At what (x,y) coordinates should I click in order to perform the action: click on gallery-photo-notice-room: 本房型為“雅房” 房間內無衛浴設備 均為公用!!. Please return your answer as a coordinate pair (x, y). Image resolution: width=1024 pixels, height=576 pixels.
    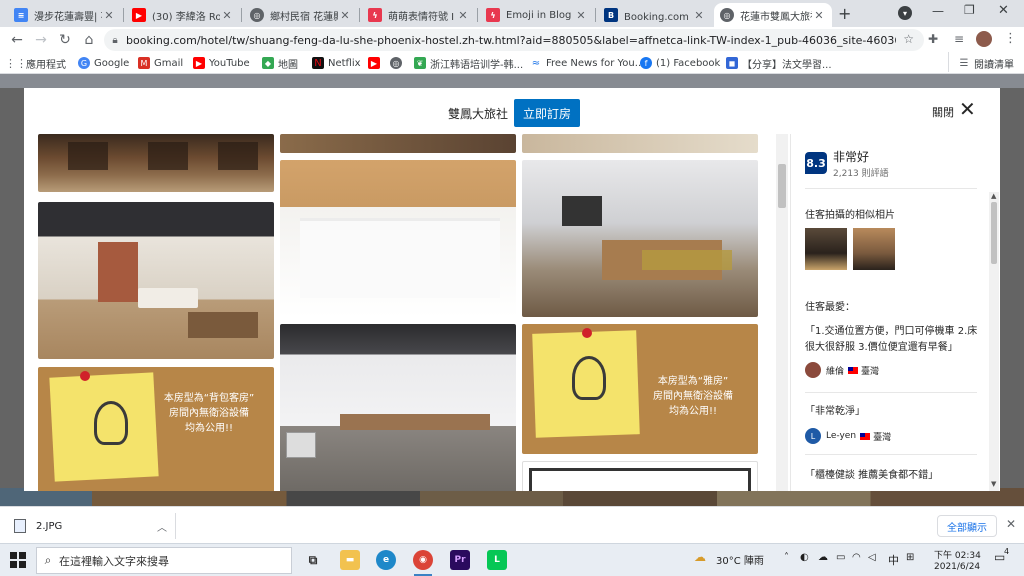
    Looking at the image, I should click on (640, 389).